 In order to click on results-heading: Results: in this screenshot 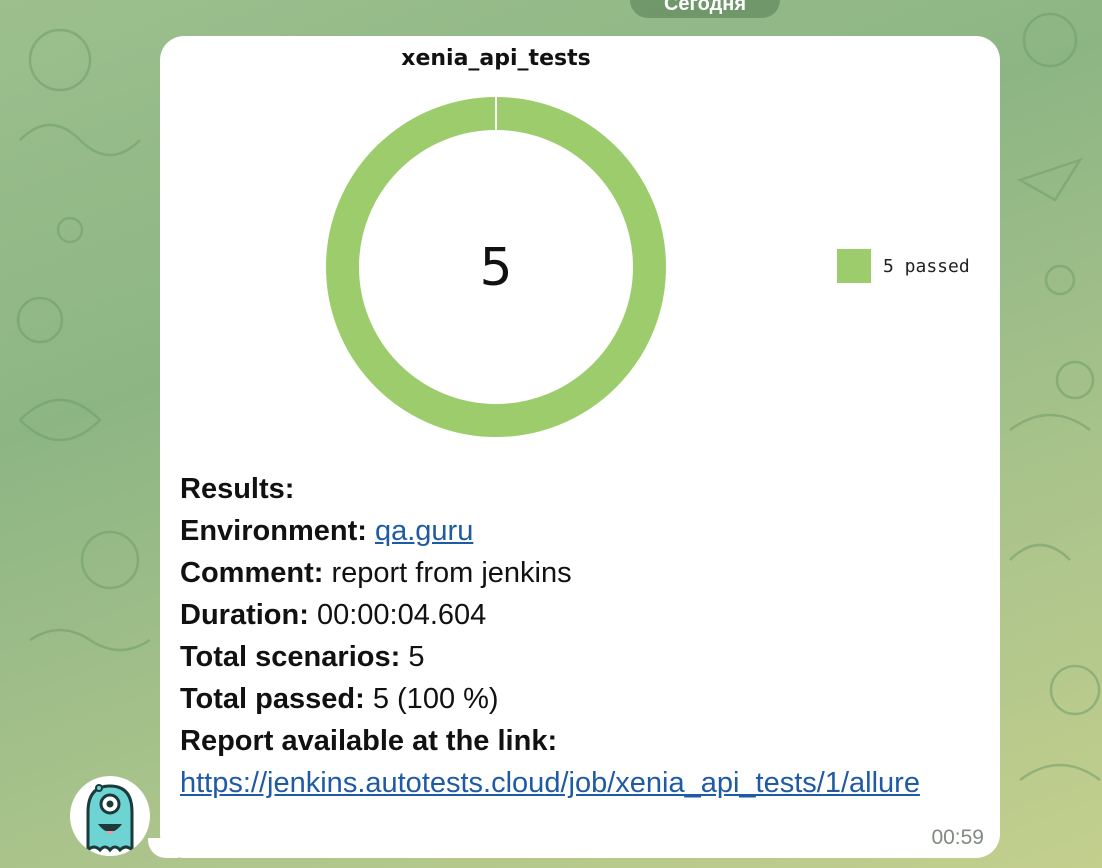, I will do `click(237, 489)`.